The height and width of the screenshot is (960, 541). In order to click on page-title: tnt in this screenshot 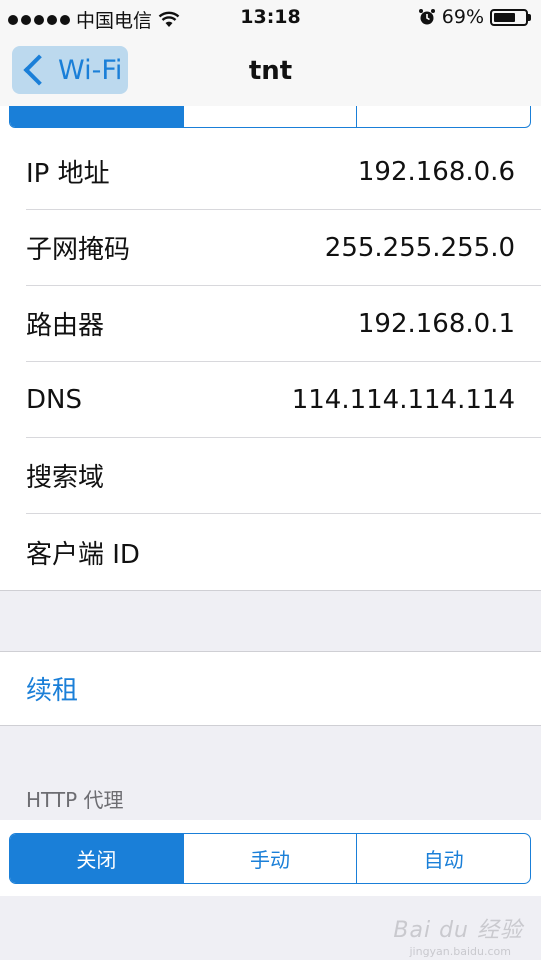, I will do `click(270, 71)`.